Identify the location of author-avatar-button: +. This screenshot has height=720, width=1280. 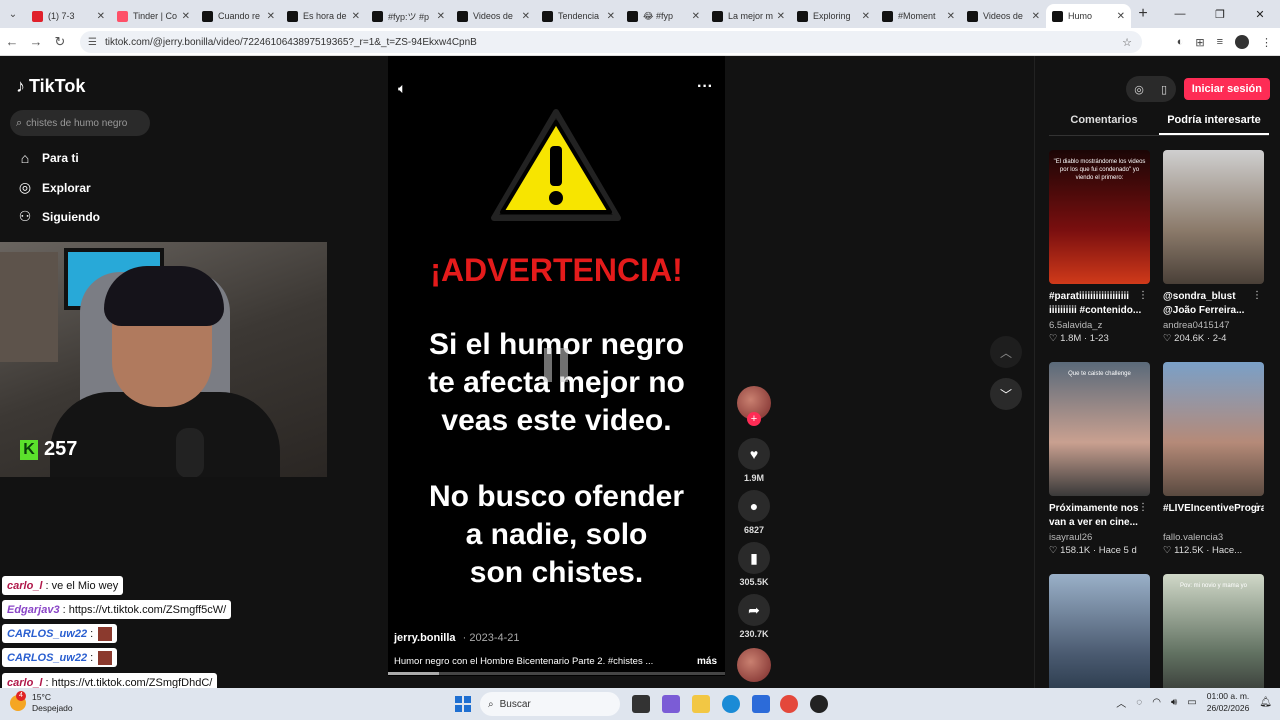
(754, 406).